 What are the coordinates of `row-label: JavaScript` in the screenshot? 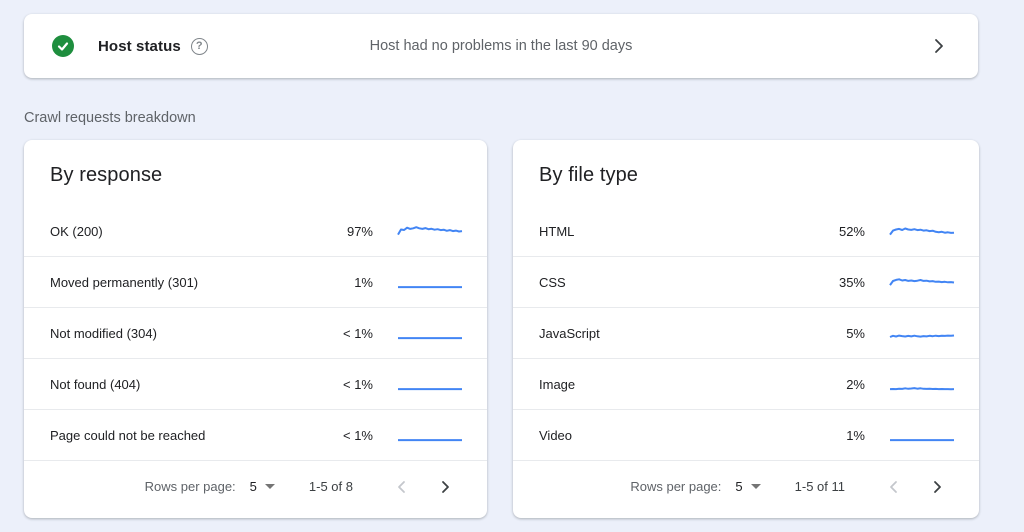 It's located at (569, 333).